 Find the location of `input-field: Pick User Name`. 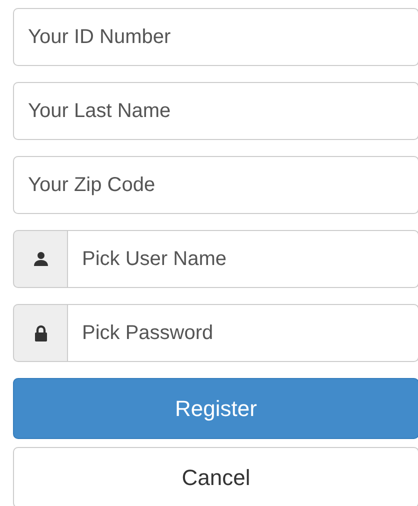

input-field: Pick User Name is located at coordinates (242, 259).